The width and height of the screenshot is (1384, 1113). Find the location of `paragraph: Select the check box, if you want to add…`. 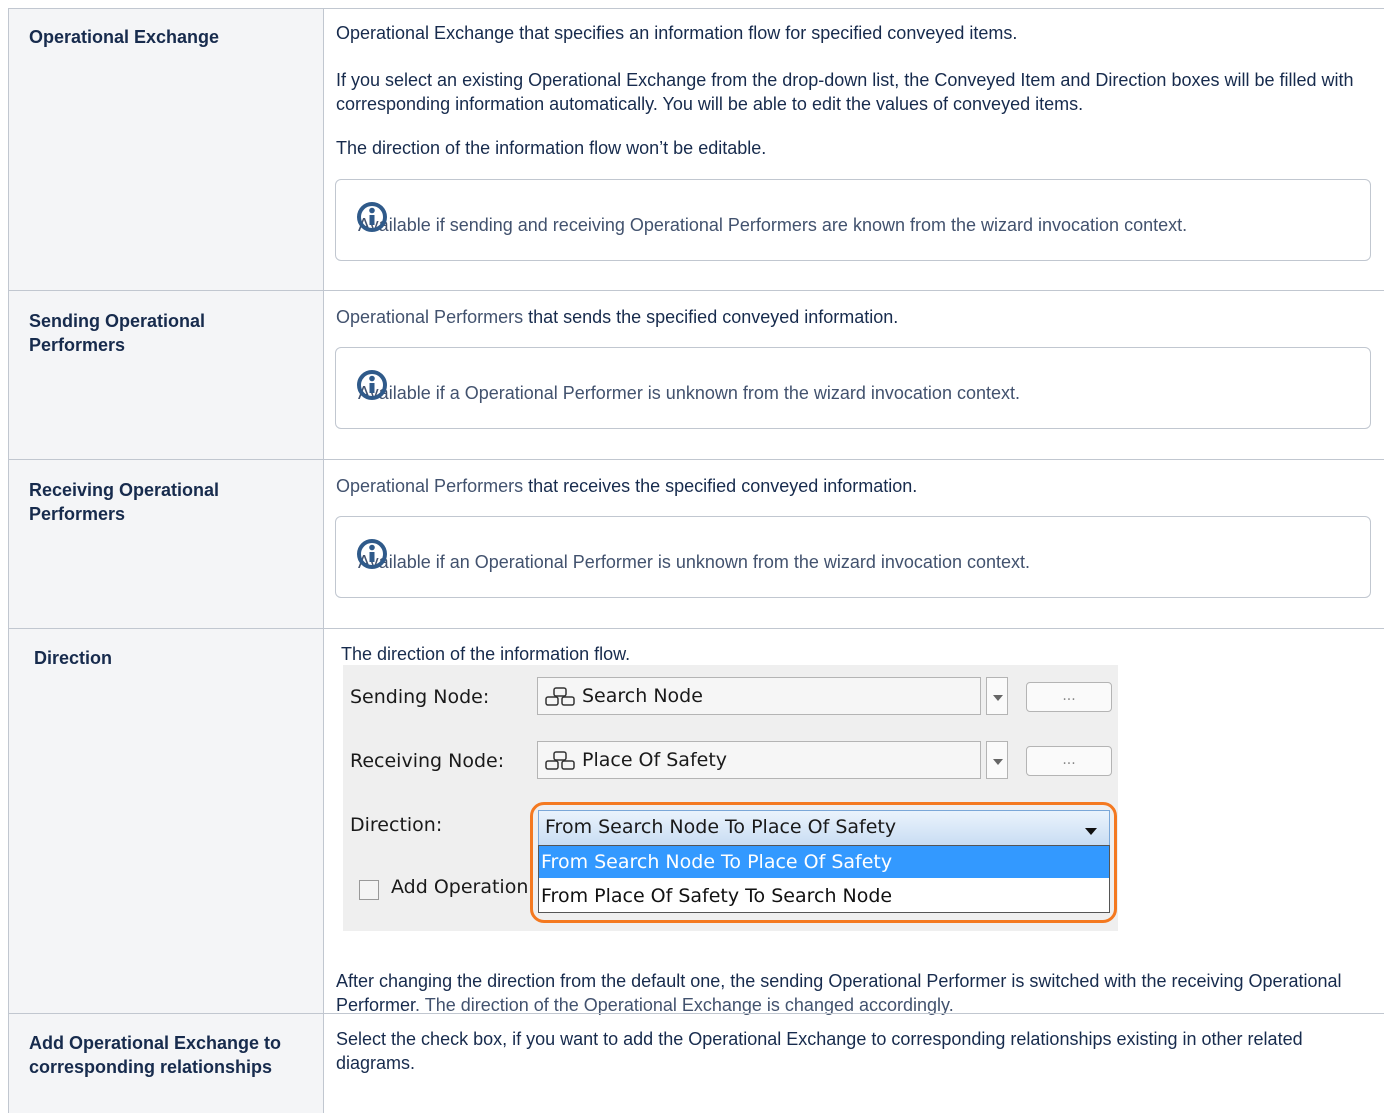

paragraph: Select the check box, if you want to add… is located at coordinates (819, 1051).